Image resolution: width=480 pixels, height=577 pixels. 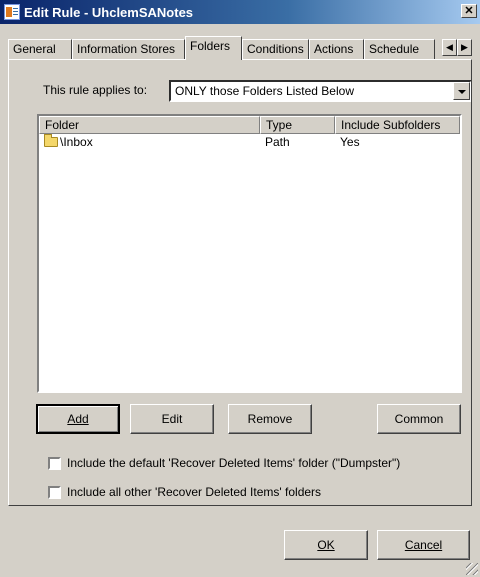 I want to click on tab-scroll-right-icon: ▶, so click(x=464, y=47).